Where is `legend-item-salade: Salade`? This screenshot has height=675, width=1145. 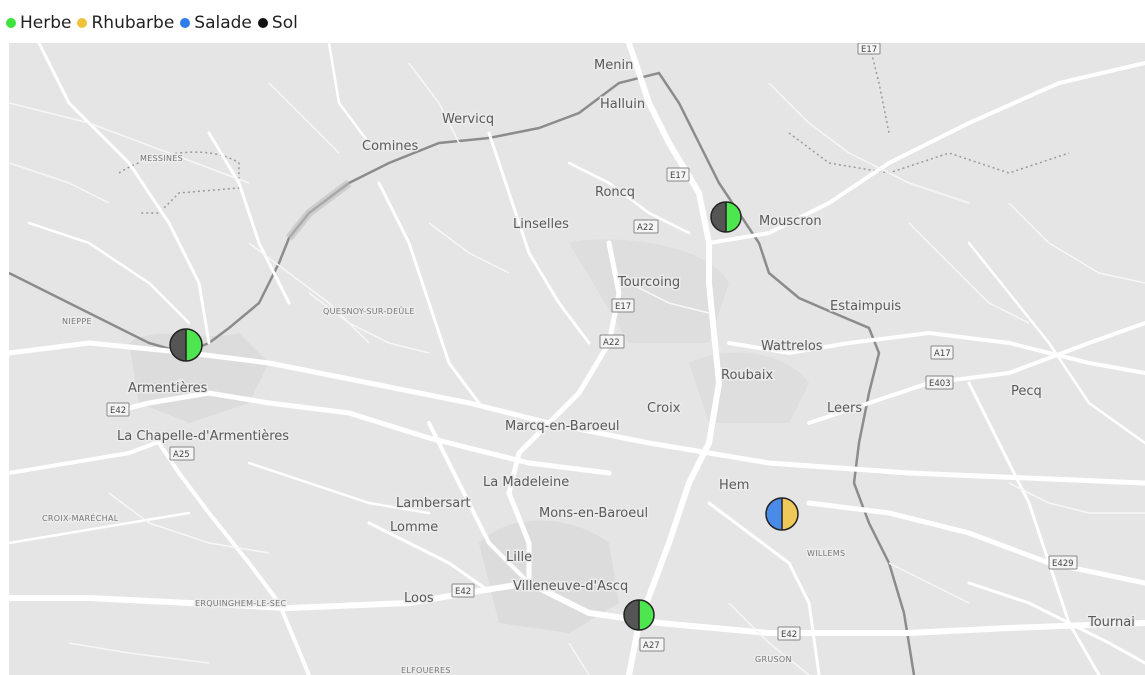 legend-item-salade: Salade is located at coordinates (216, 23).